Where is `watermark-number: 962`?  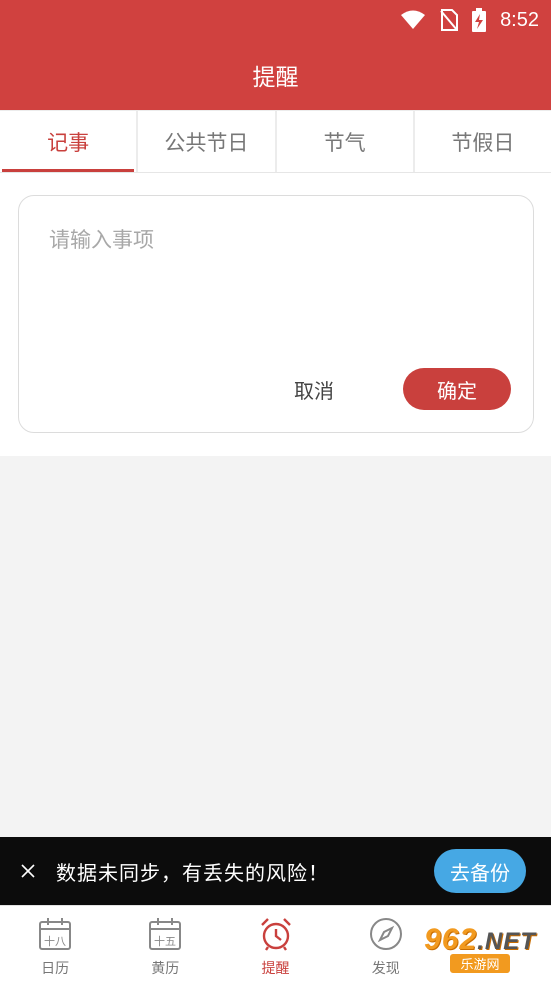 watermark-number: 962 is located at coordinates (451, 939).